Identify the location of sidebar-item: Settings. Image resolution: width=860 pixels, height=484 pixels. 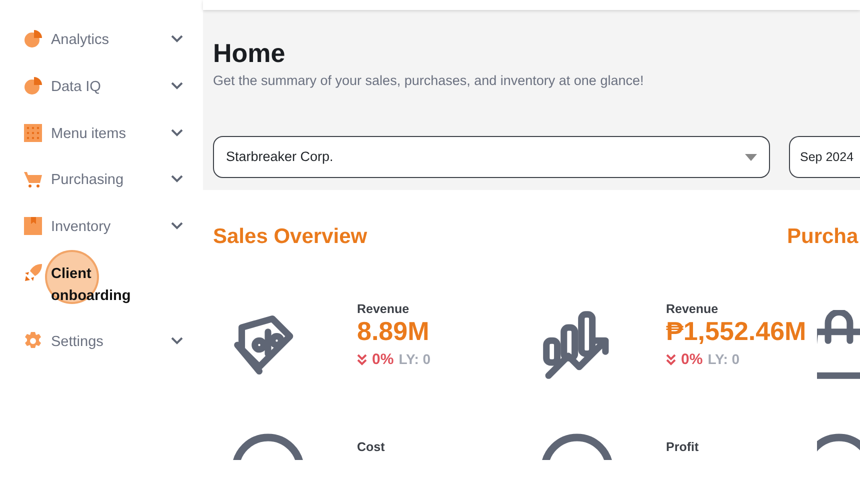
(101, 343).